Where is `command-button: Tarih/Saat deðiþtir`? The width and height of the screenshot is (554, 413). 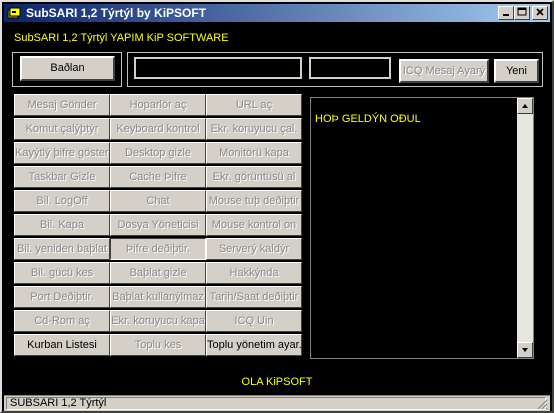 command-button: Tarih/Saat deðiþtir is located at coordinates (254, 297).